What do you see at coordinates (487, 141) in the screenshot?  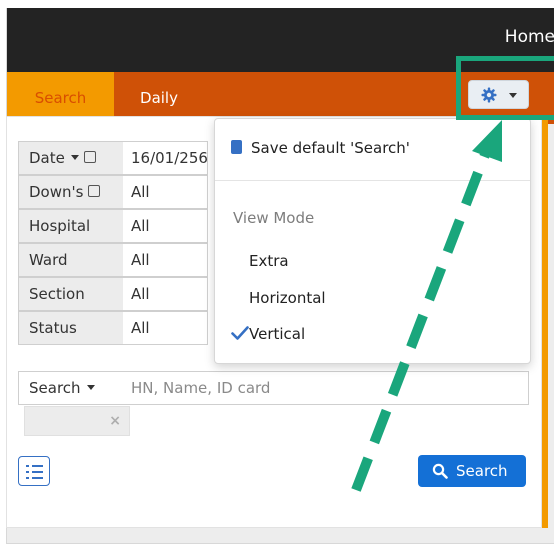 I see `annotation-arrow-head` at bounding box center [487, 141].